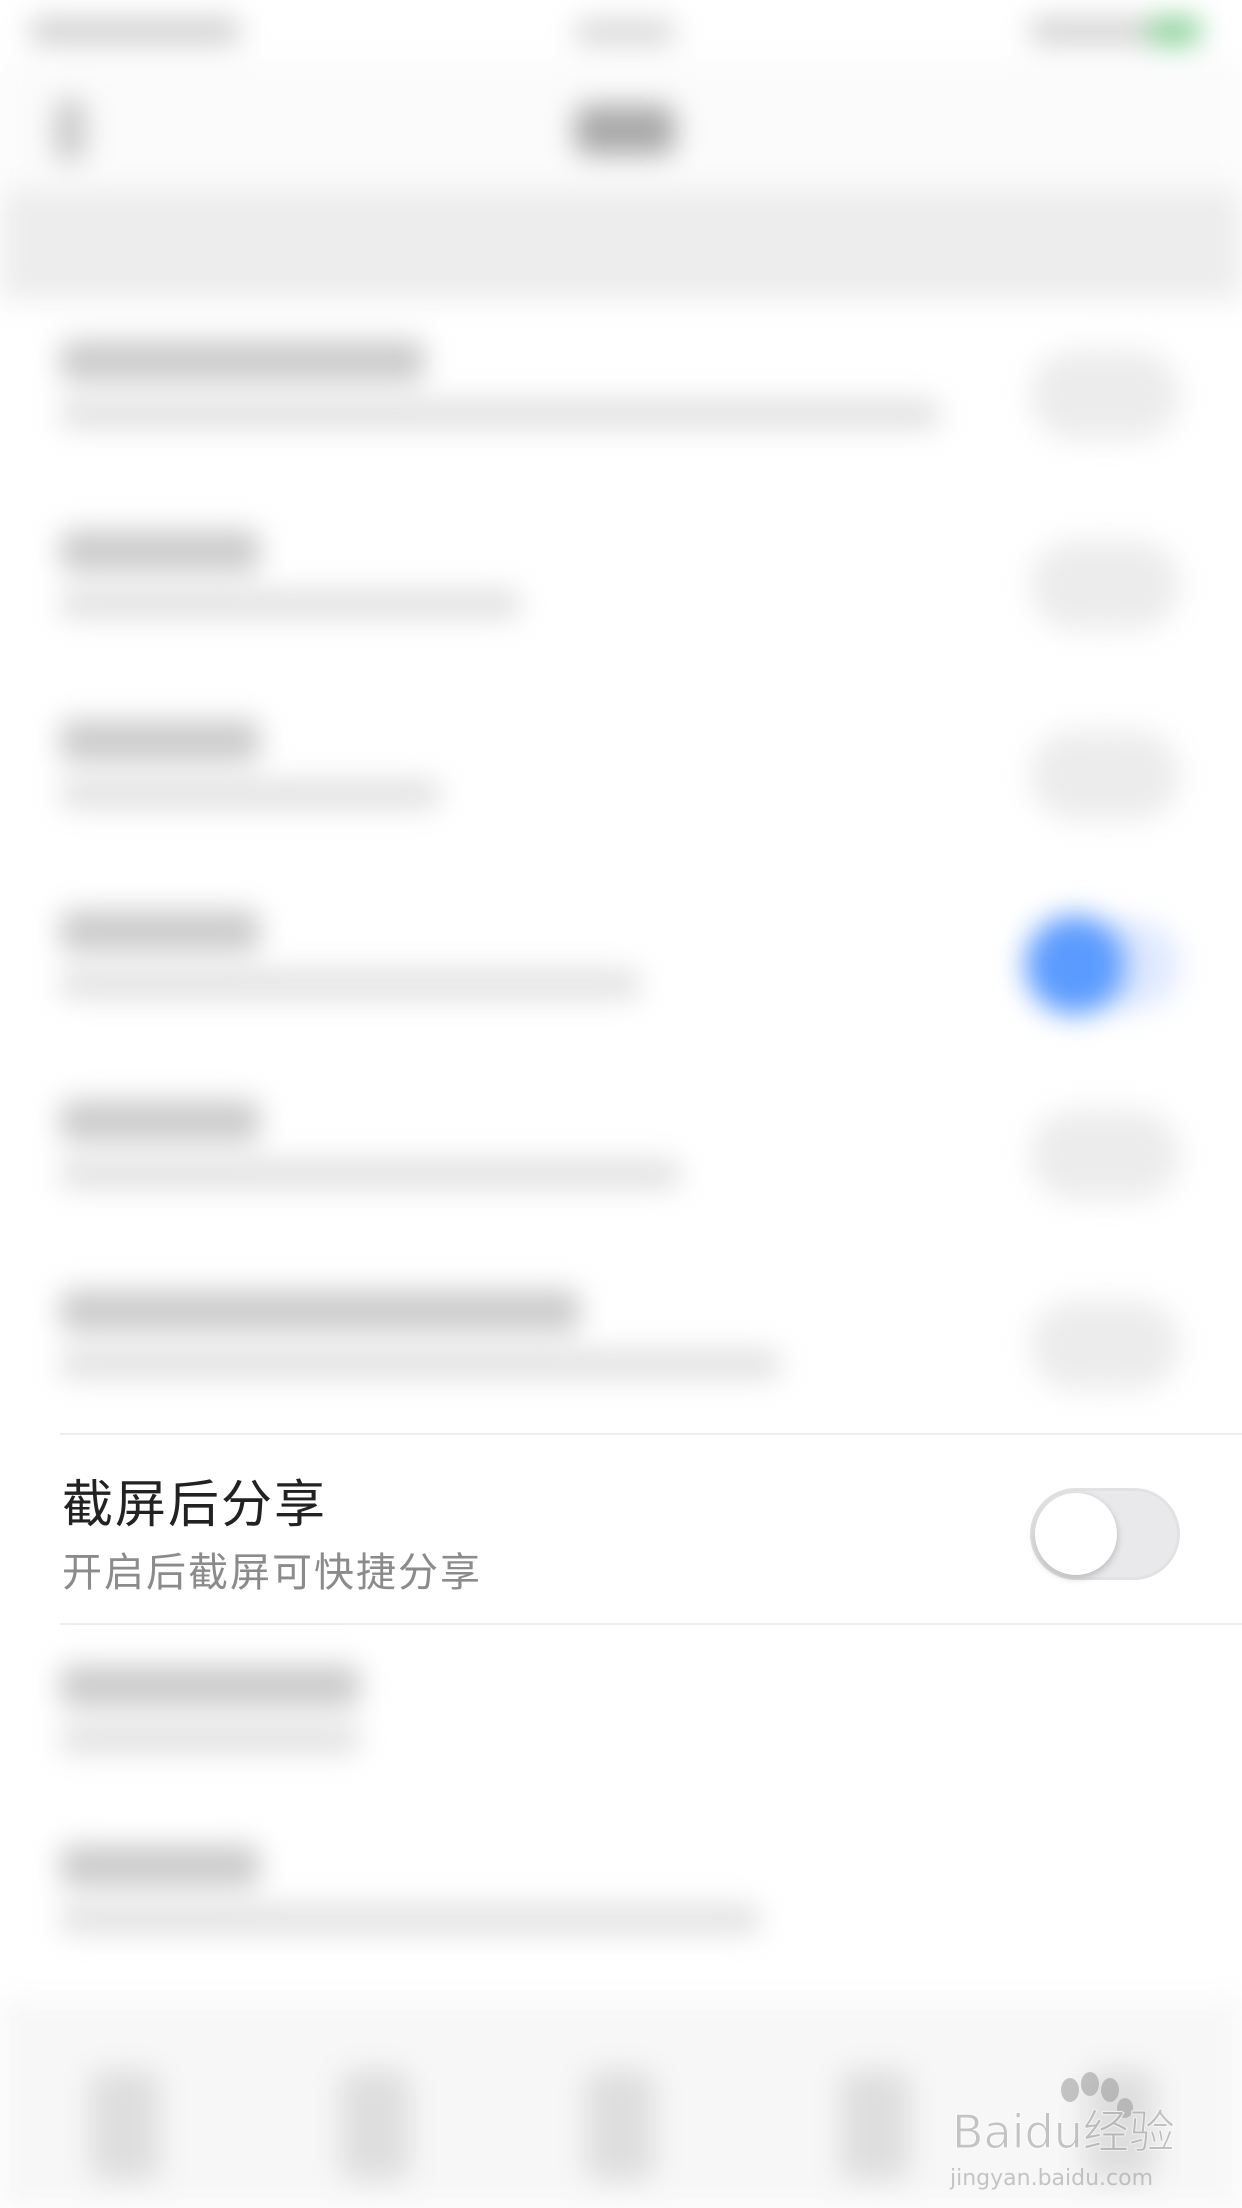 The width and height of the screenshot is (1242, 2208). I want to click on navigation-bar, so click(621, 125).